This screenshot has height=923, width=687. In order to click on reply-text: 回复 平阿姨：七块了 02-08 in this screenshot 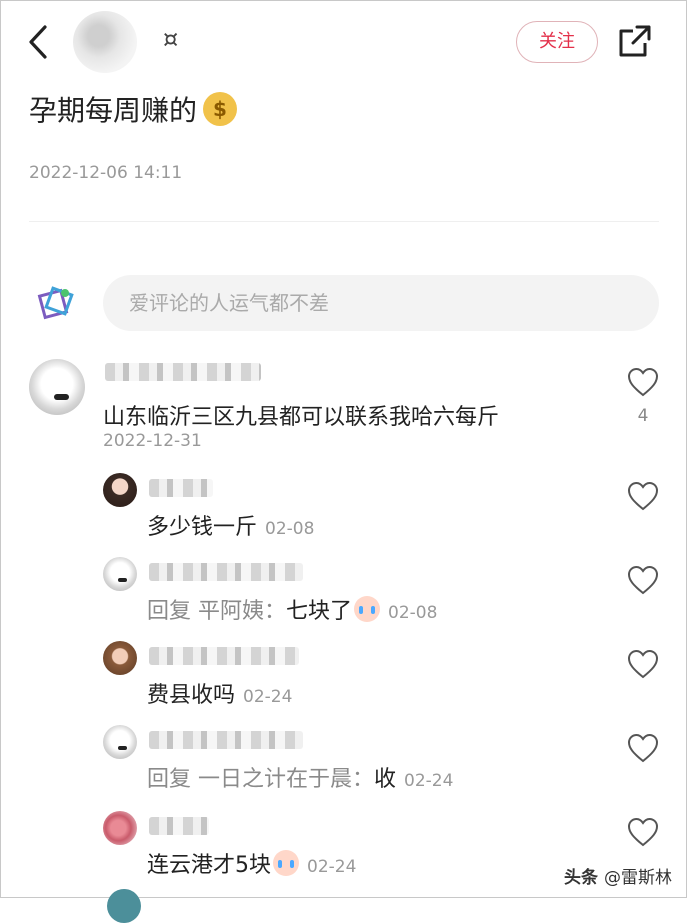, I will do `click(292, 609)`.